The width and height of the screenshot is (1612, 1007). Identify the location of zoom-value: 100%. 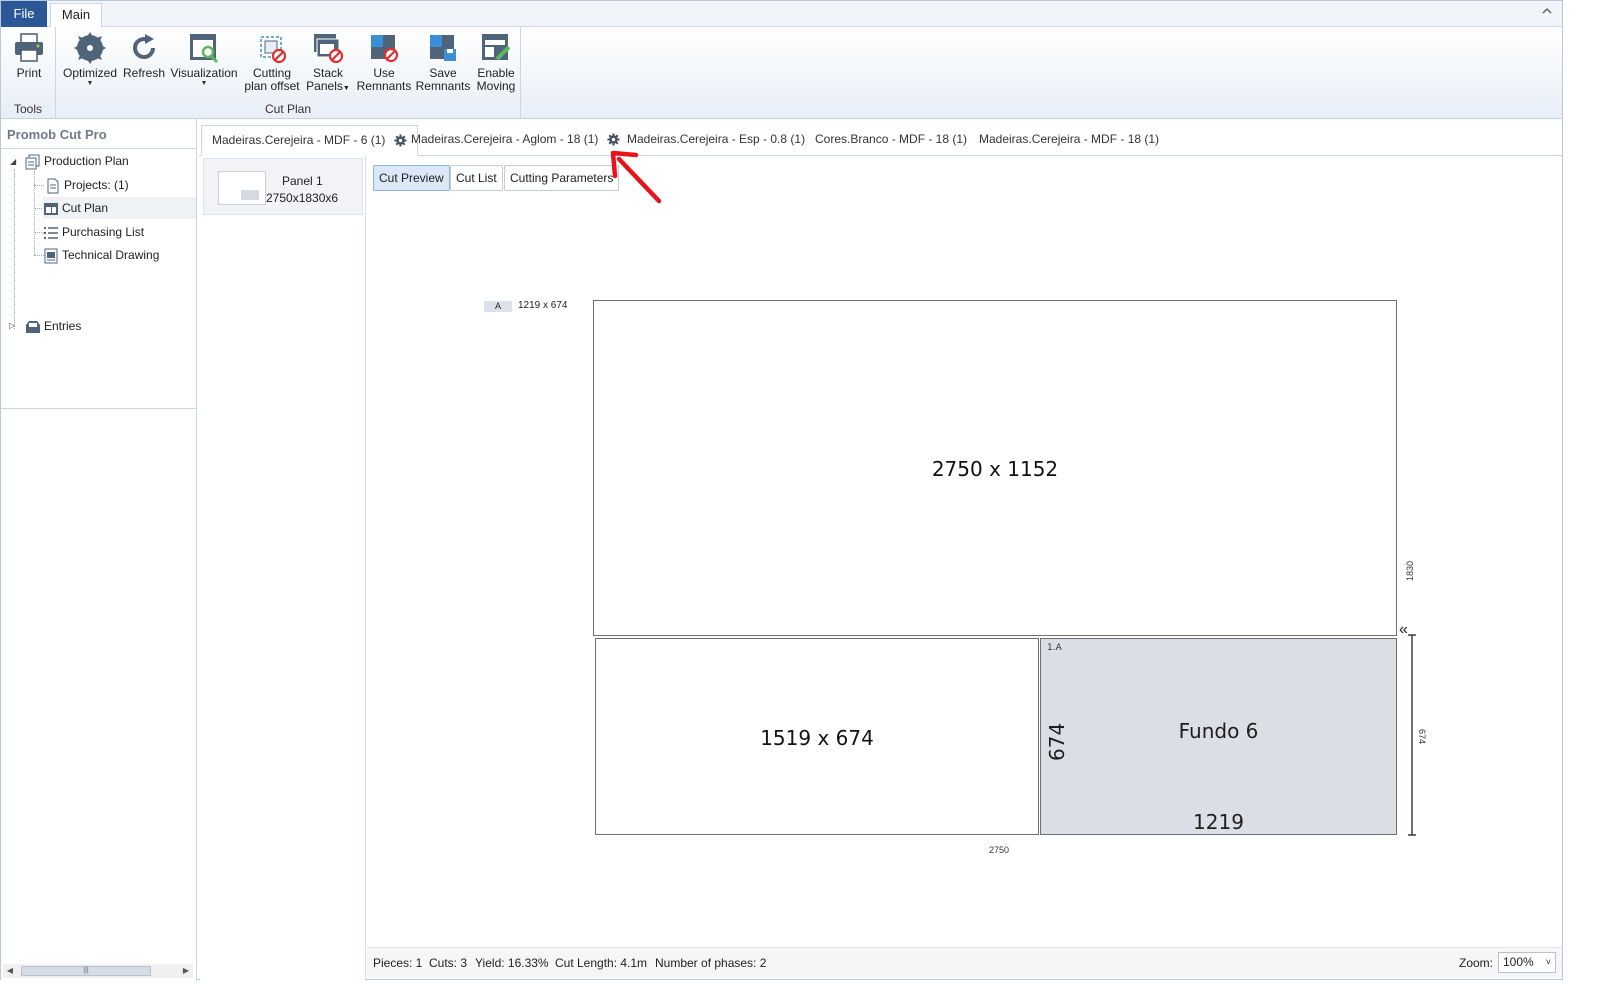
(1518, 962).